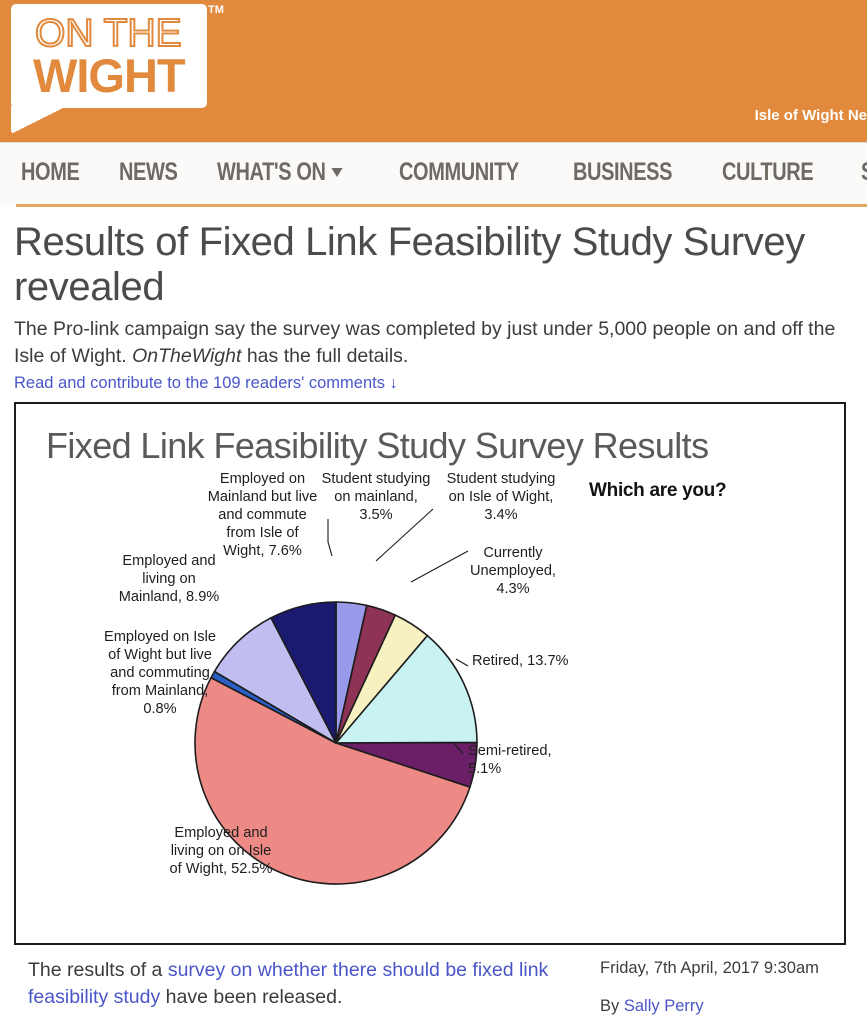 This screenshot has width=867, height=1024. I want to click on logo-speech-bubble-tail, so click(39, 120).